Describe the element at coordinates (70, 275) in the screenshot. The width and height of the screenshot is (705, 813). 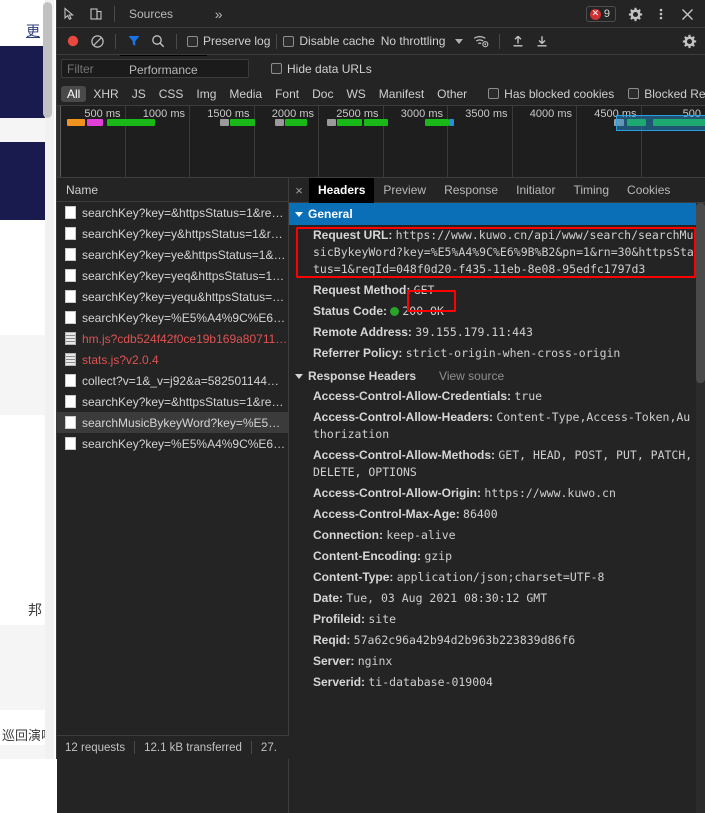
I see `document-file-icon` at that location.